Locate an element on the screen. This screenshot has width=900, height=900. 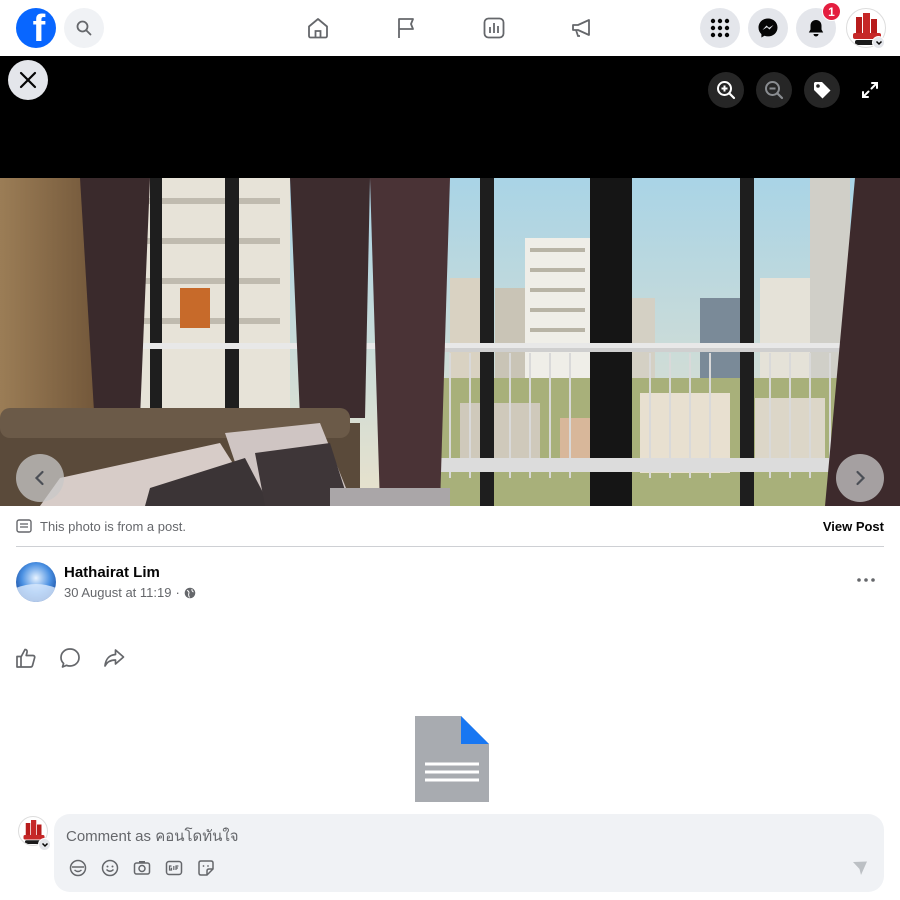
avatar-sticker-button is located at coordinates (78, 868).